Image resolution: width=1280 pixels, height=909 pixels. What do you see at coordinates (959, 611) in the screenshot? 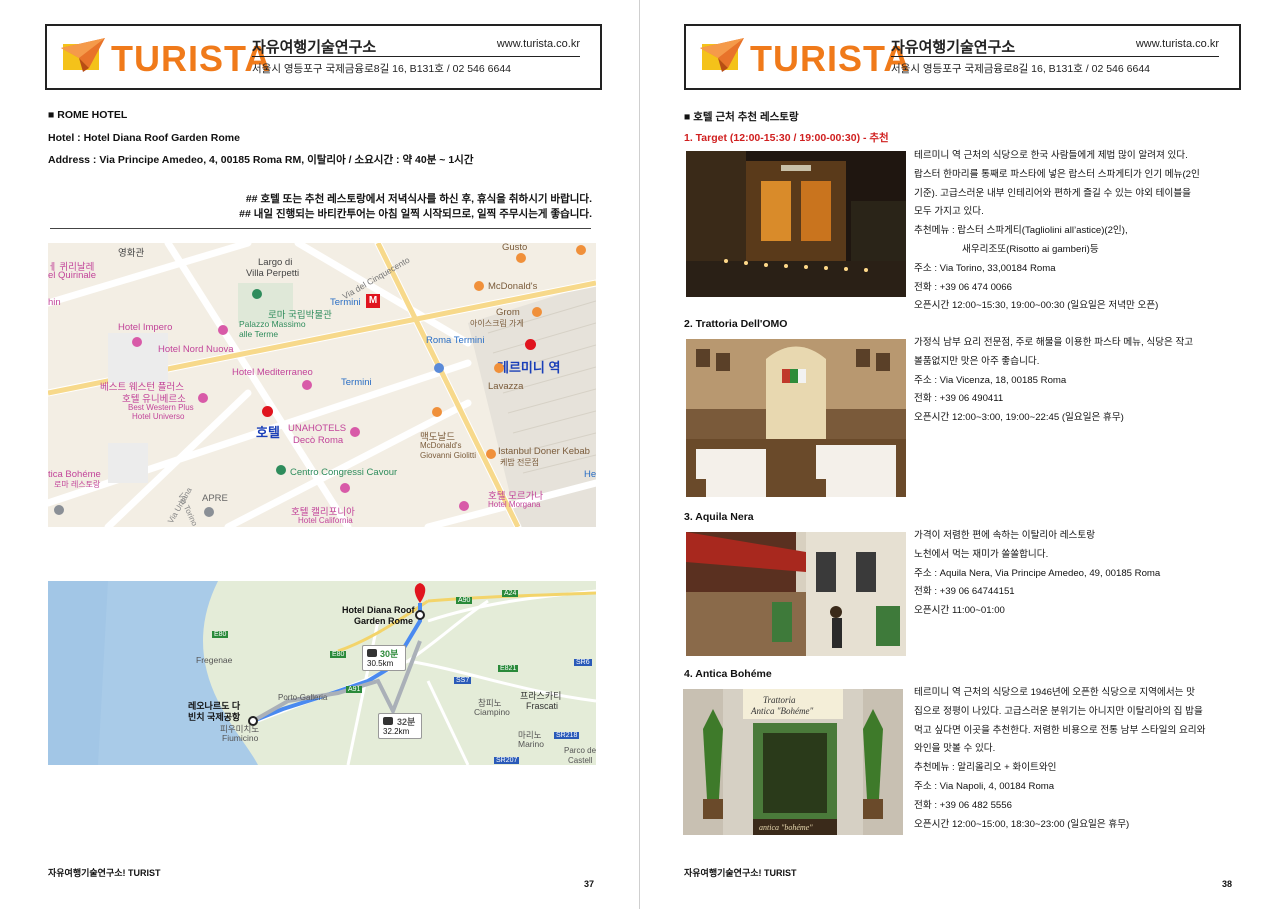
I see `desc-line: 오픈시간 11:00~01:00` at bounding box center [959, 611].